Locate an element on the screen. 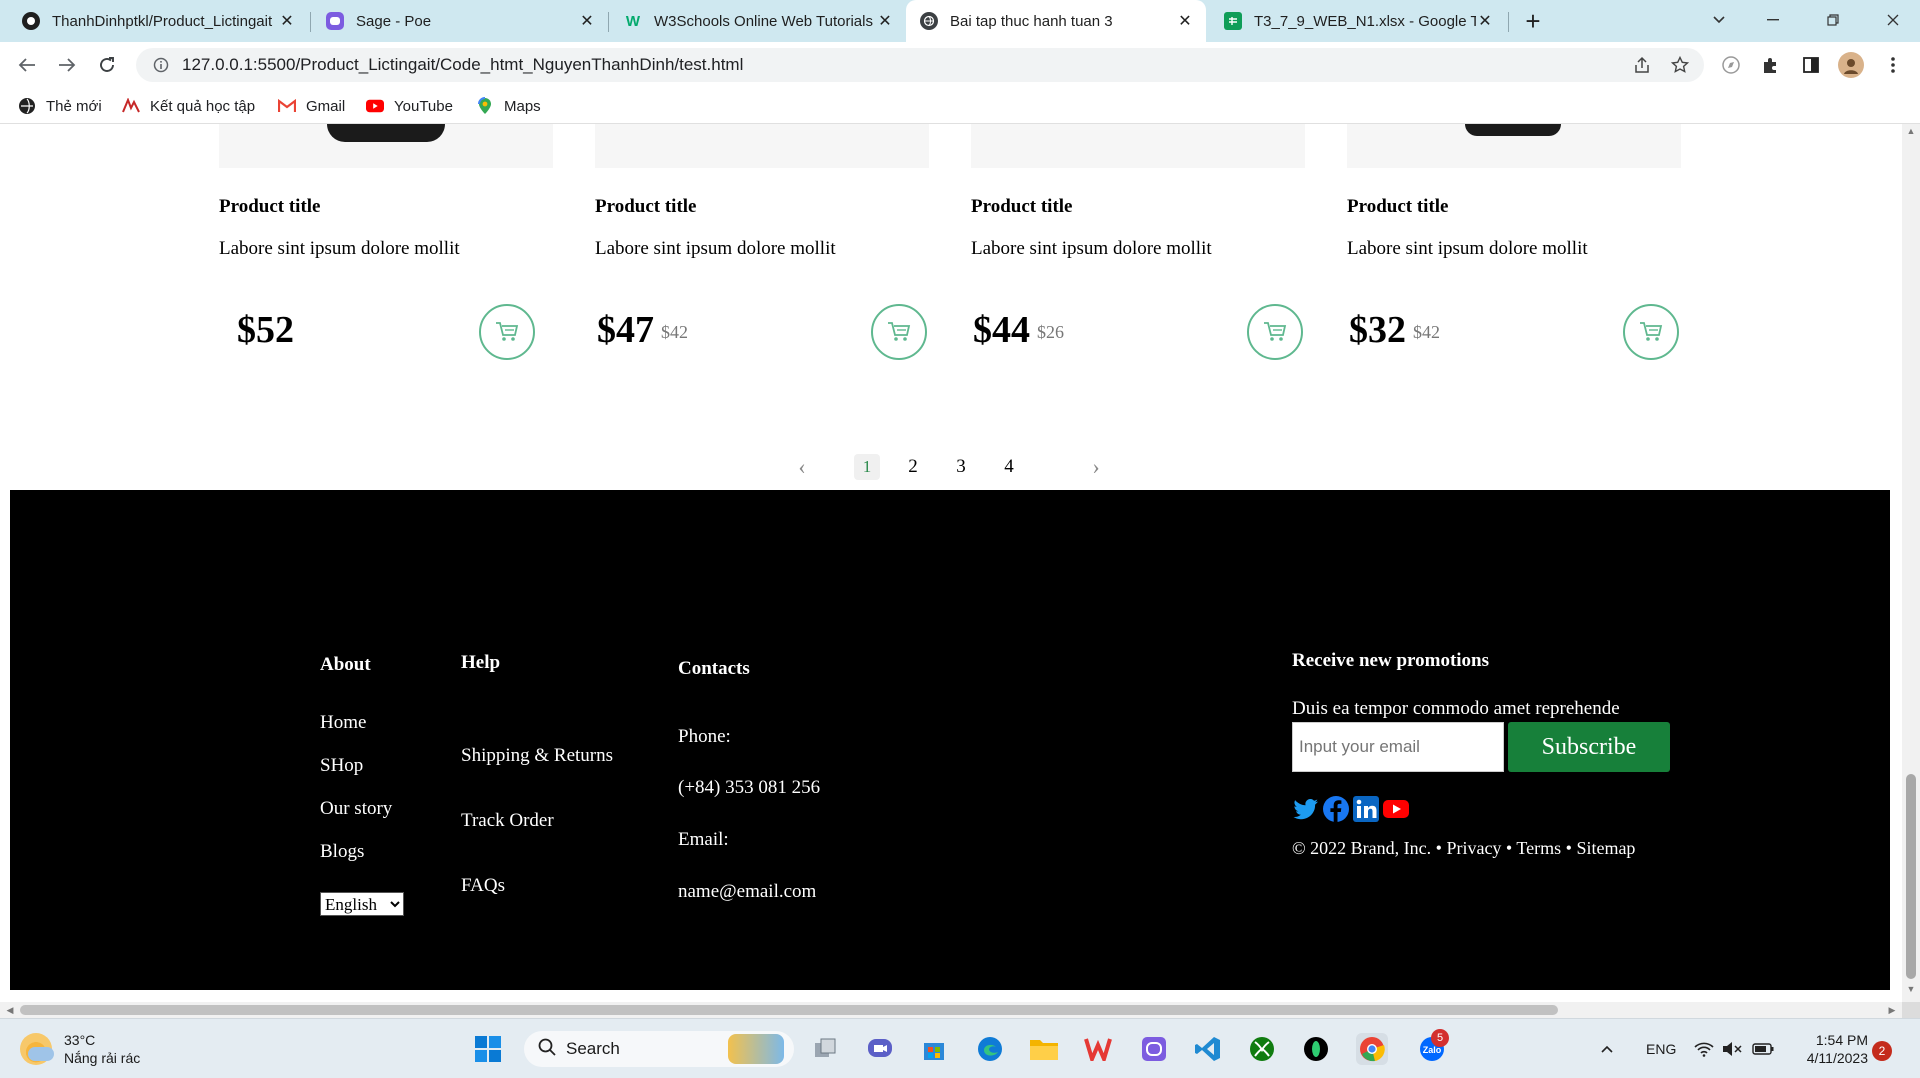 Image resolution: width=1920 pixels, height=1078 pixels. pagination-page: 4 is located at coordinates (1009, 467).